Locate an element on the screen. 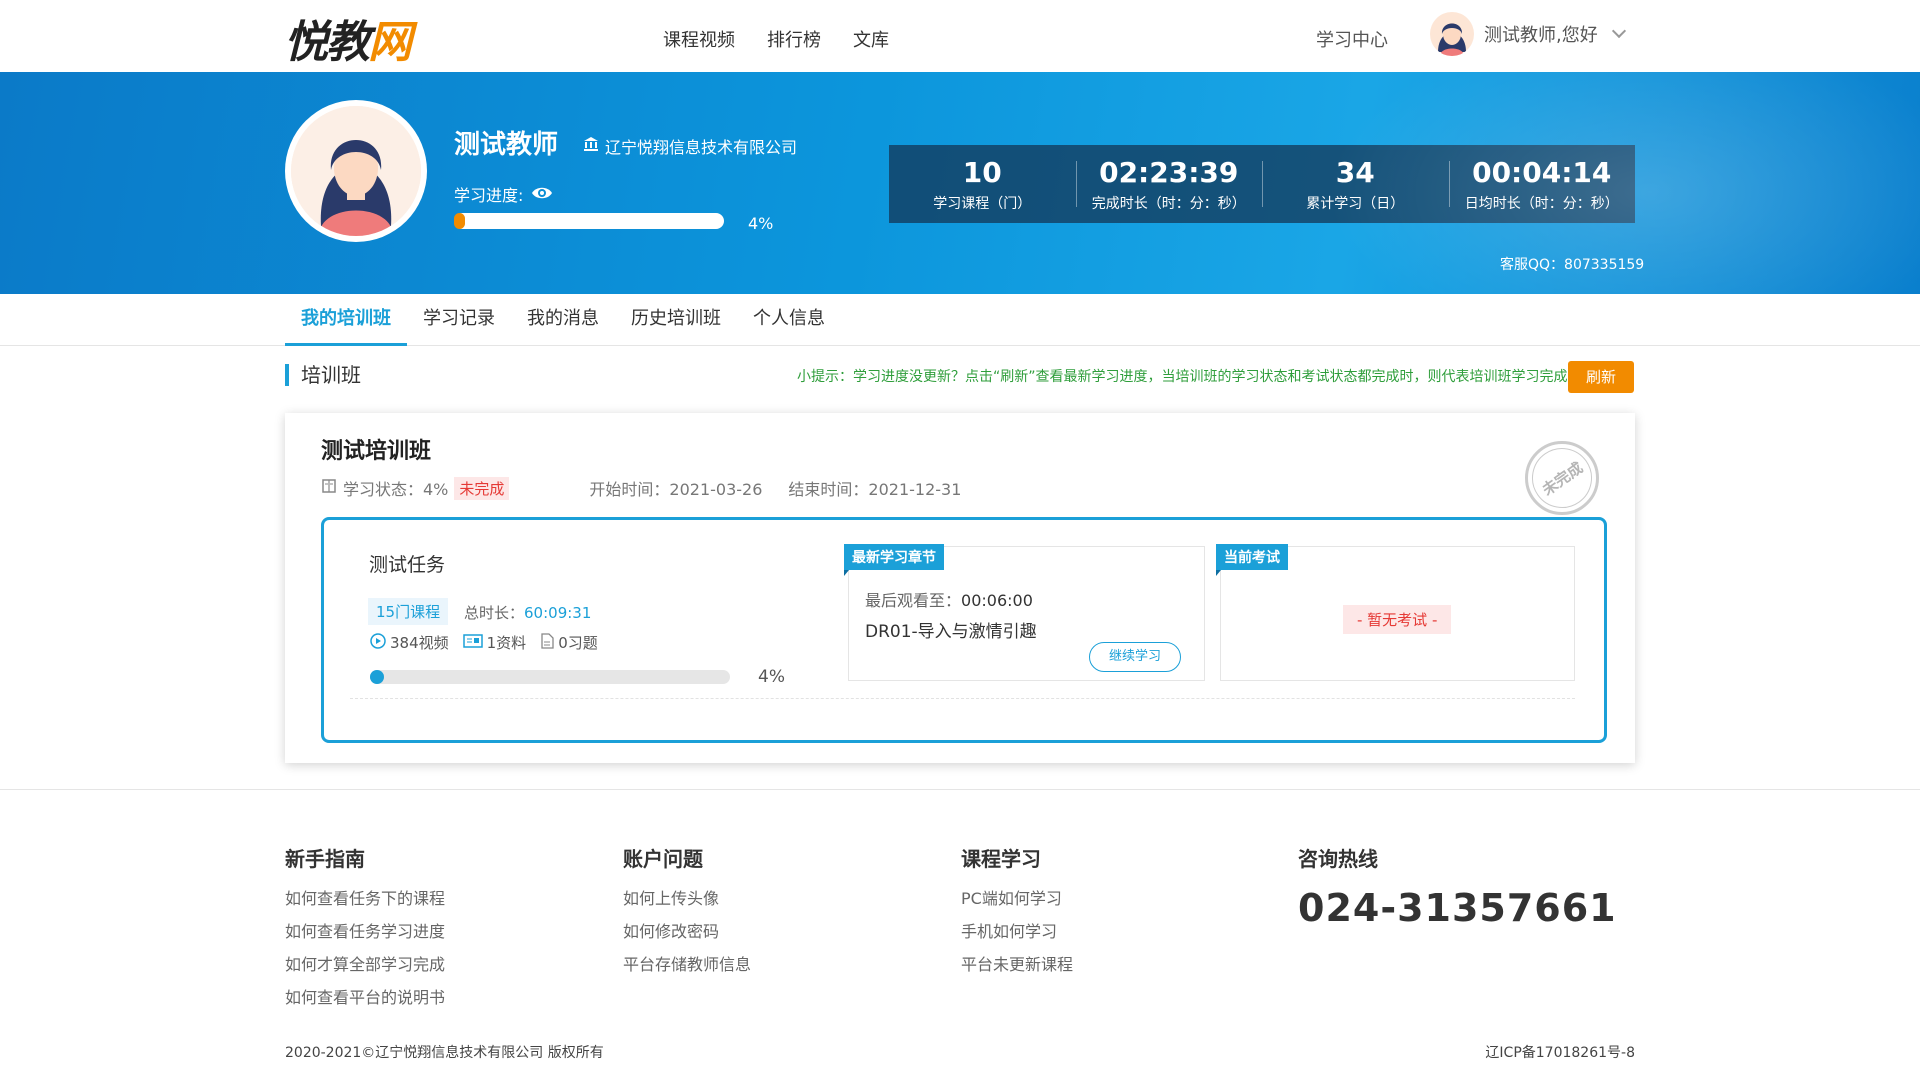  nav-leaderboard: 排行榜 is located at coordinates (794, 39).